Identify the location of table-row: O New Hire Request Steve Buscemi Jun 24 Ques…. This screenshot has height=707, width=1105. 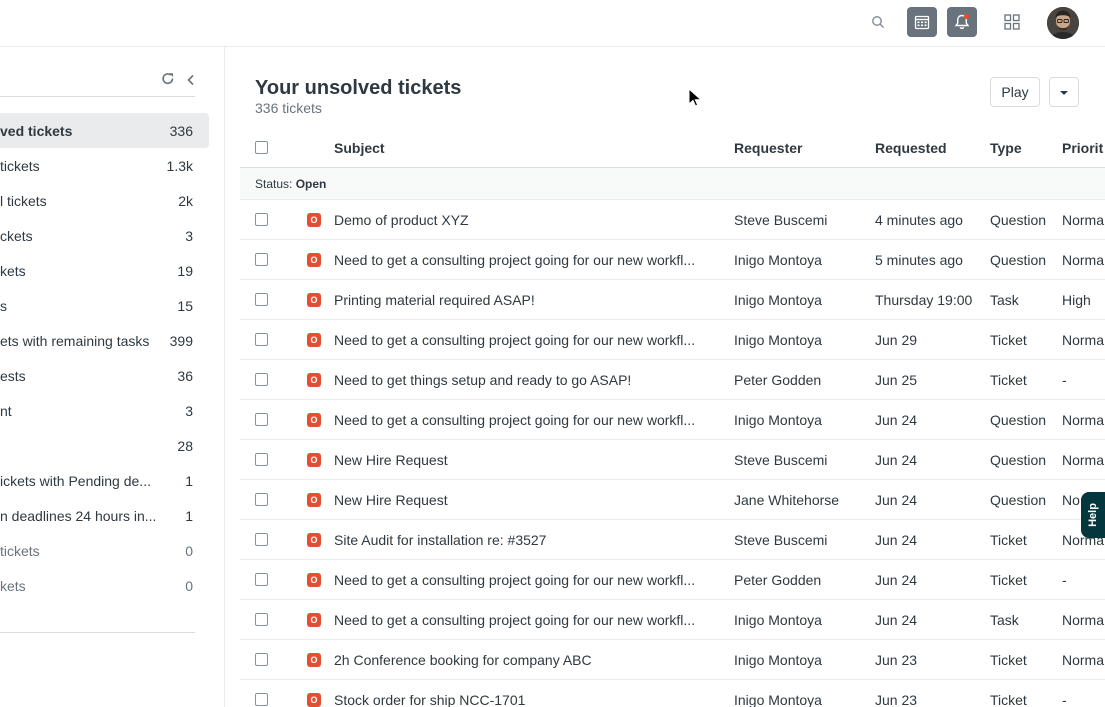
(672, 460).